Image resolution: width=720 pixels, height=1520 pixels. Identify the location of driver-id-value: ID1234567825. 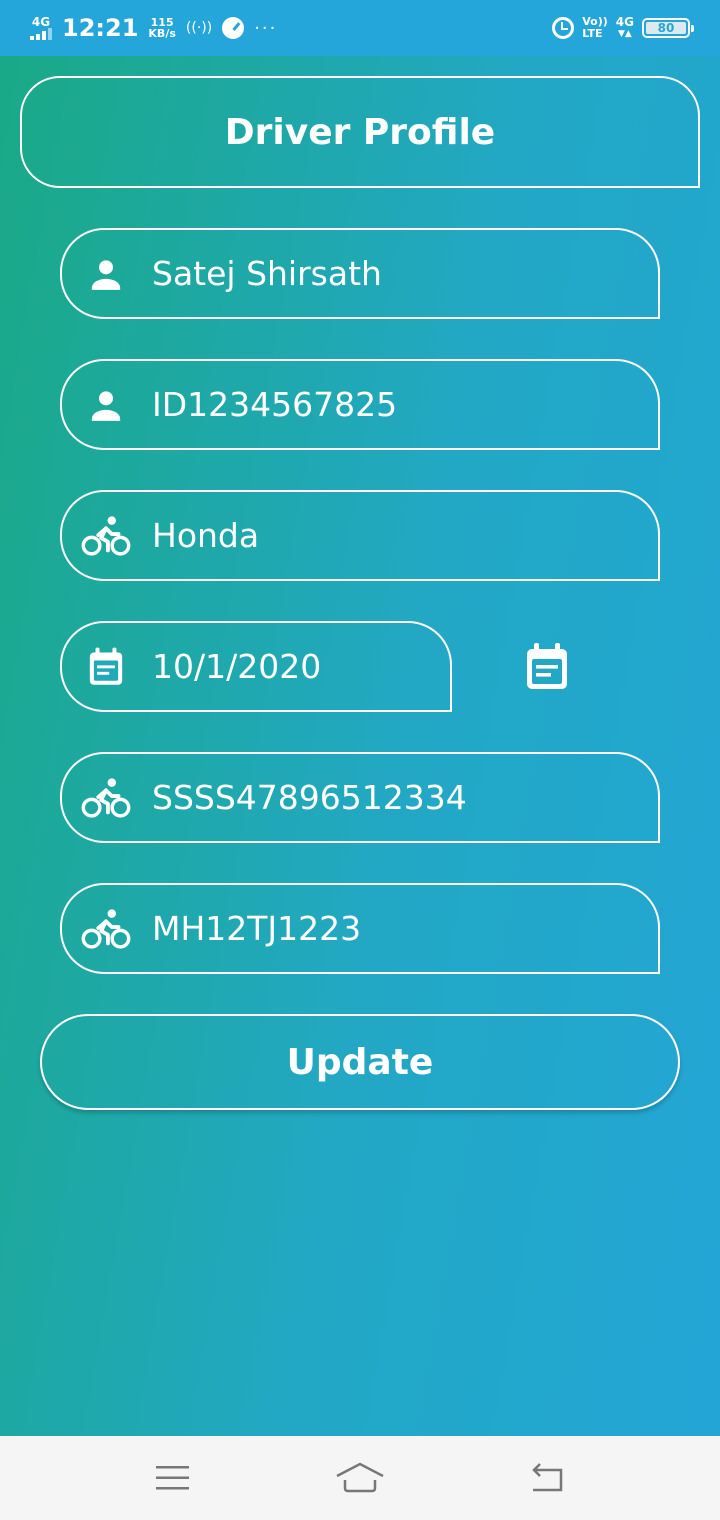
(275, 404).